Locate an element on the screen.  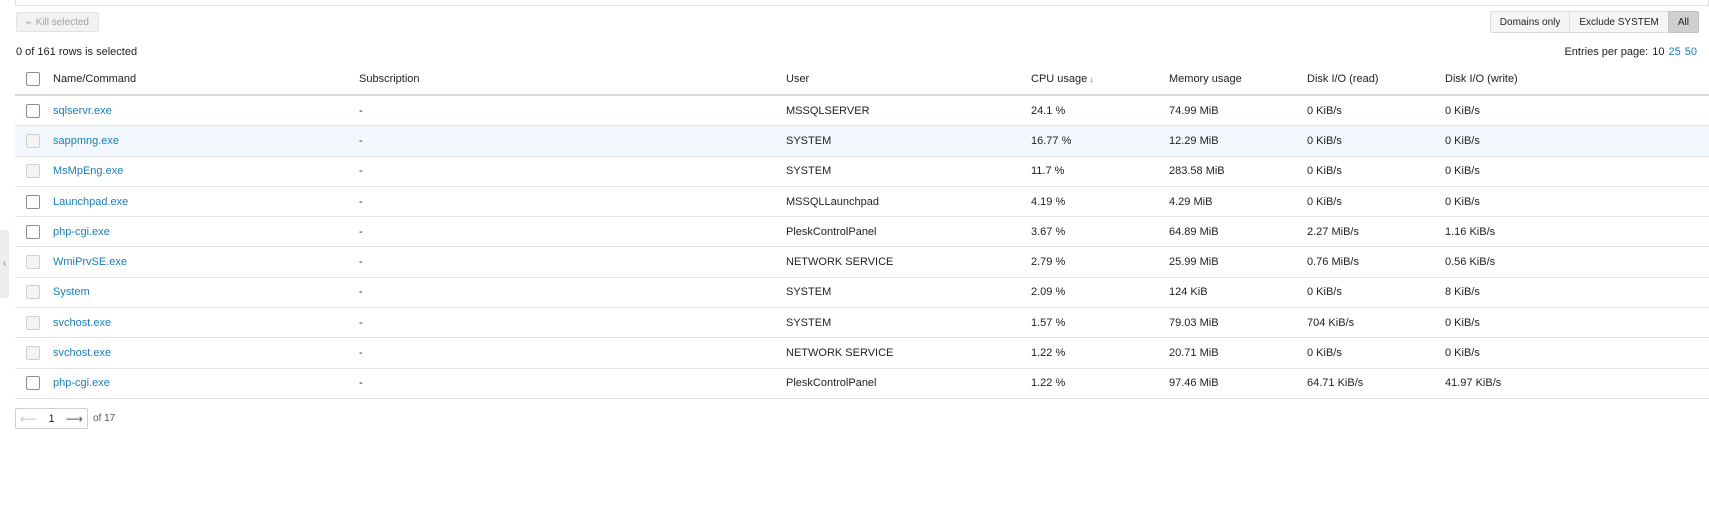
column-header-disk-read: Disk I/O (read) is located at coordinates (1376, 79).